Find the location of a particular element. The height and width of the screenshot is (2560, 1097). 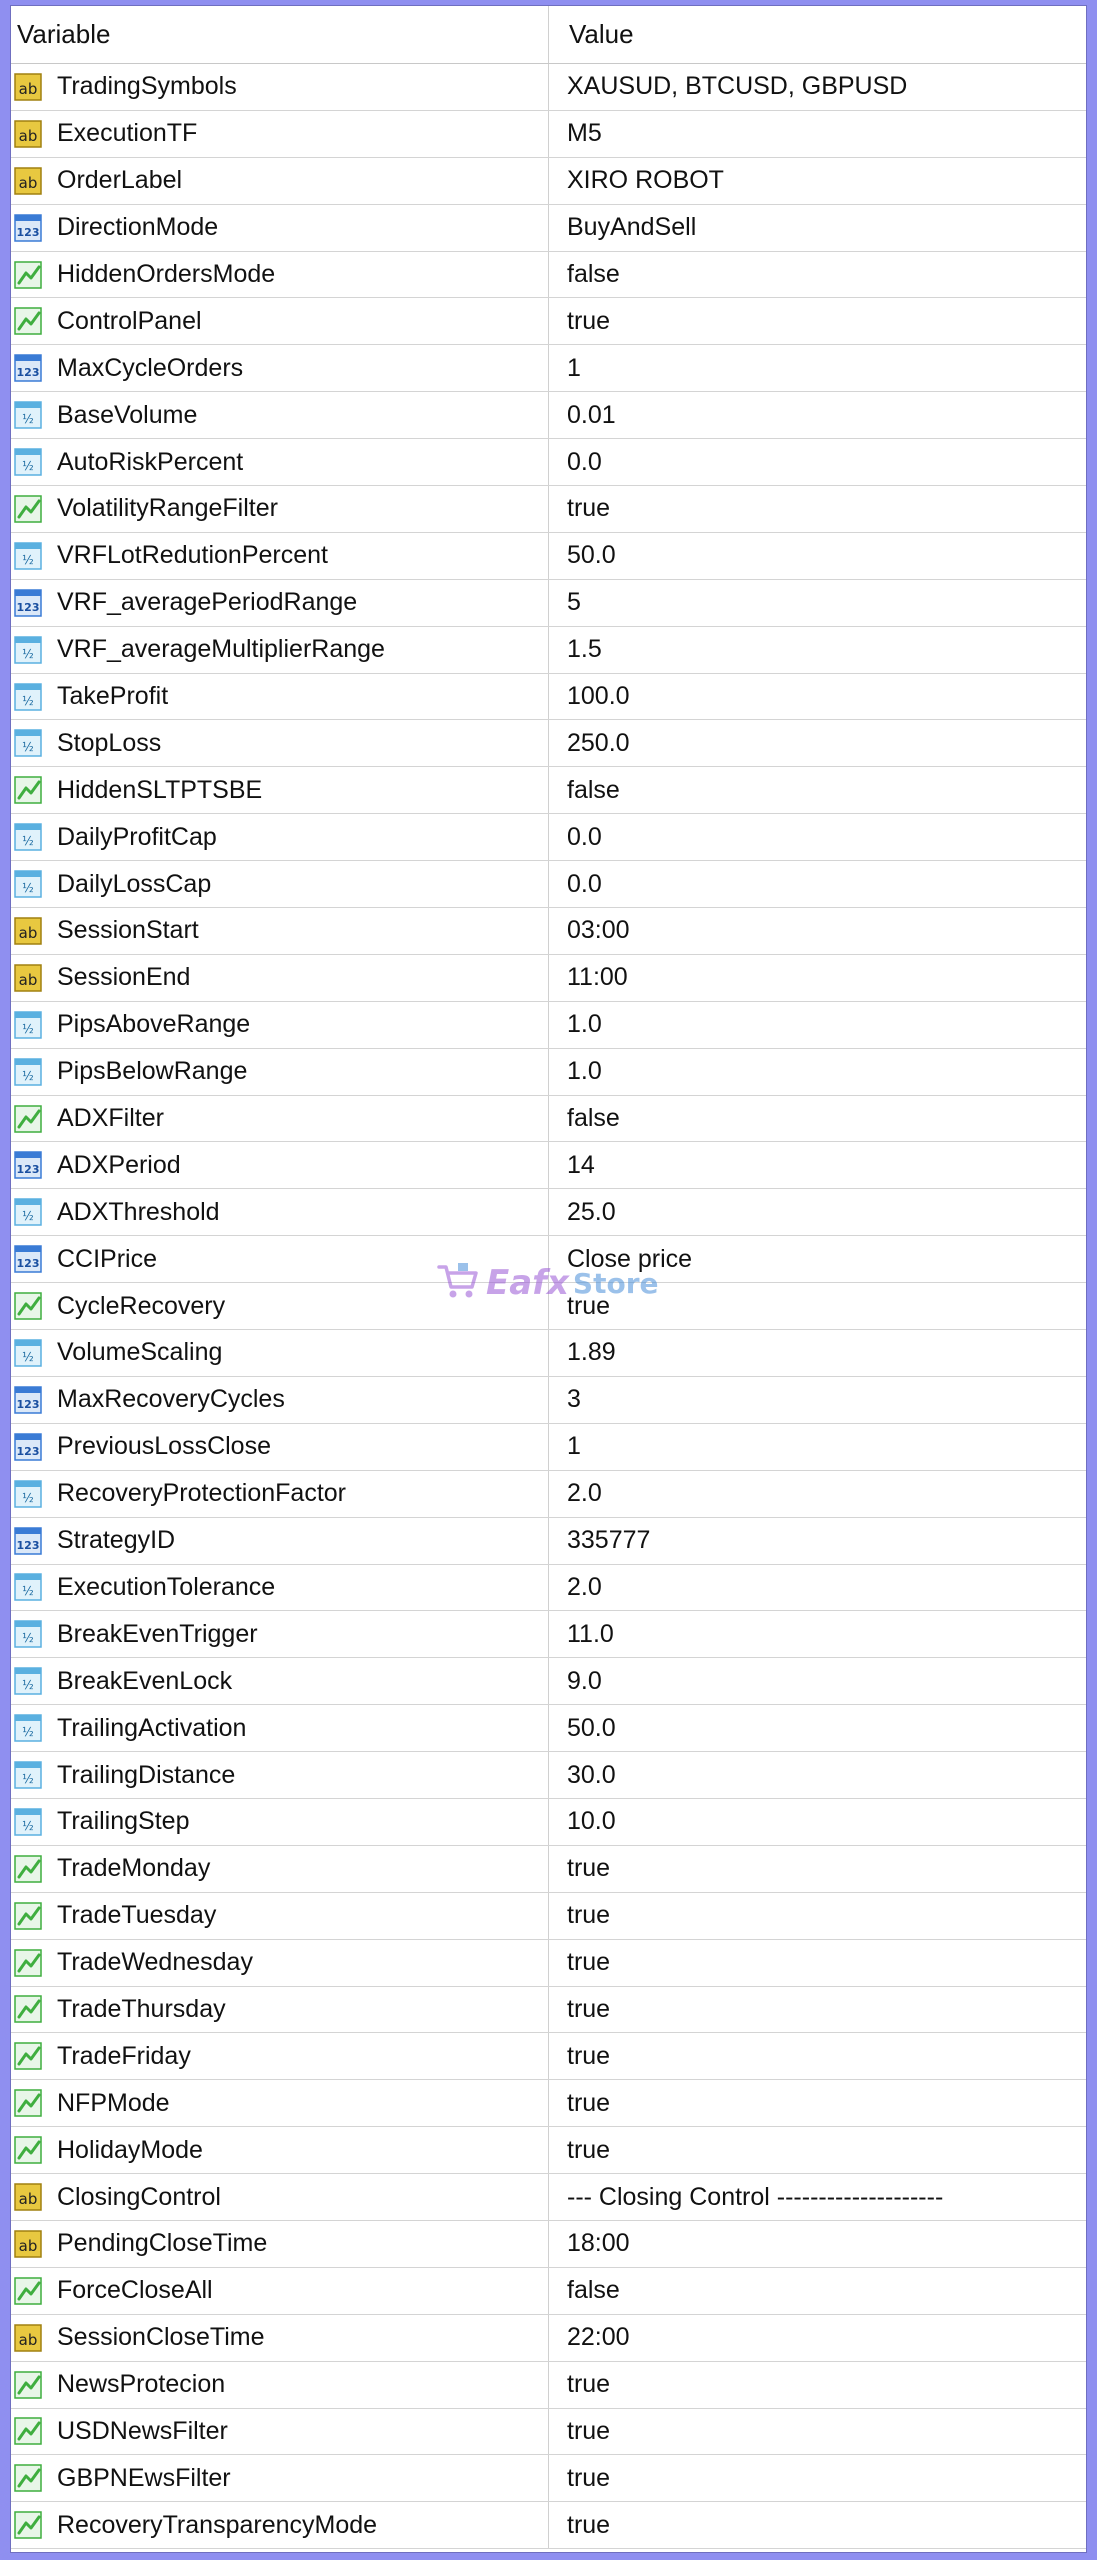

table-row: ADXFilter false is located at coordinates (548, 1119).